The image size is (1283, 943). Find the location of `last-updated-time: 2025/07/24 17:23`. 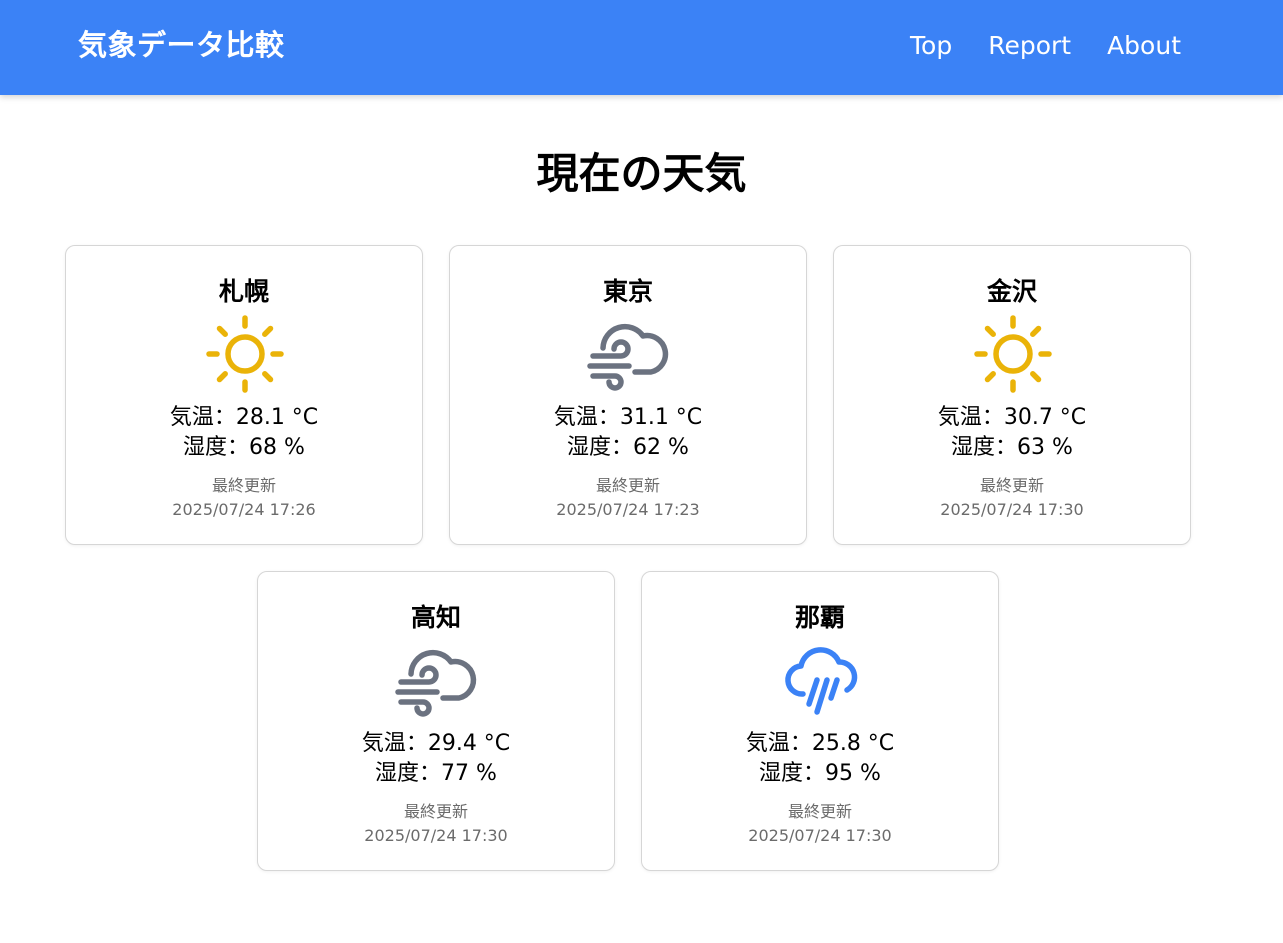

last-updated-time: 2025/07/24 17:23 is located at coordinates (628, 509).